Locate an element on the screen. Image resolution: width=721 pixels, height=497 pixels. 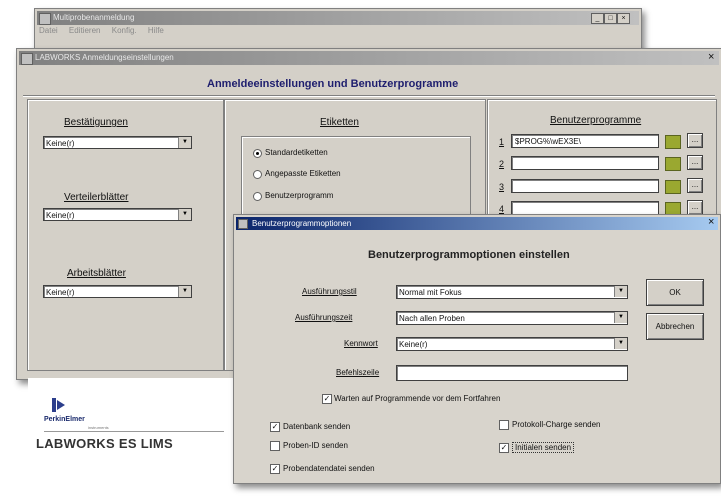
ok-button: OK is located at coordinates (675, 292).